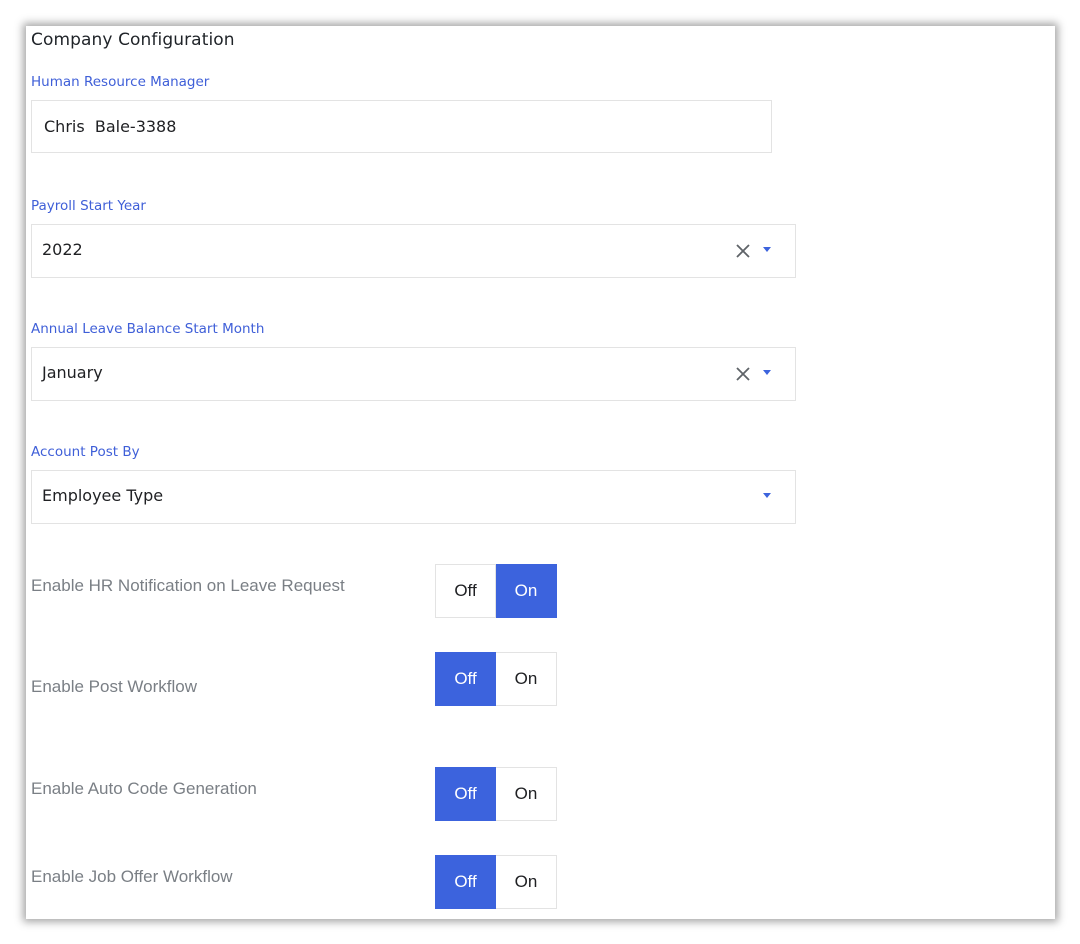 The height and width of the screenshot is (944, 1080). What do you see at coordinates (120, 82) in the screenshot?
I see `hr-manager-label: Human Resource Manager` at bounding box center [120, 82].